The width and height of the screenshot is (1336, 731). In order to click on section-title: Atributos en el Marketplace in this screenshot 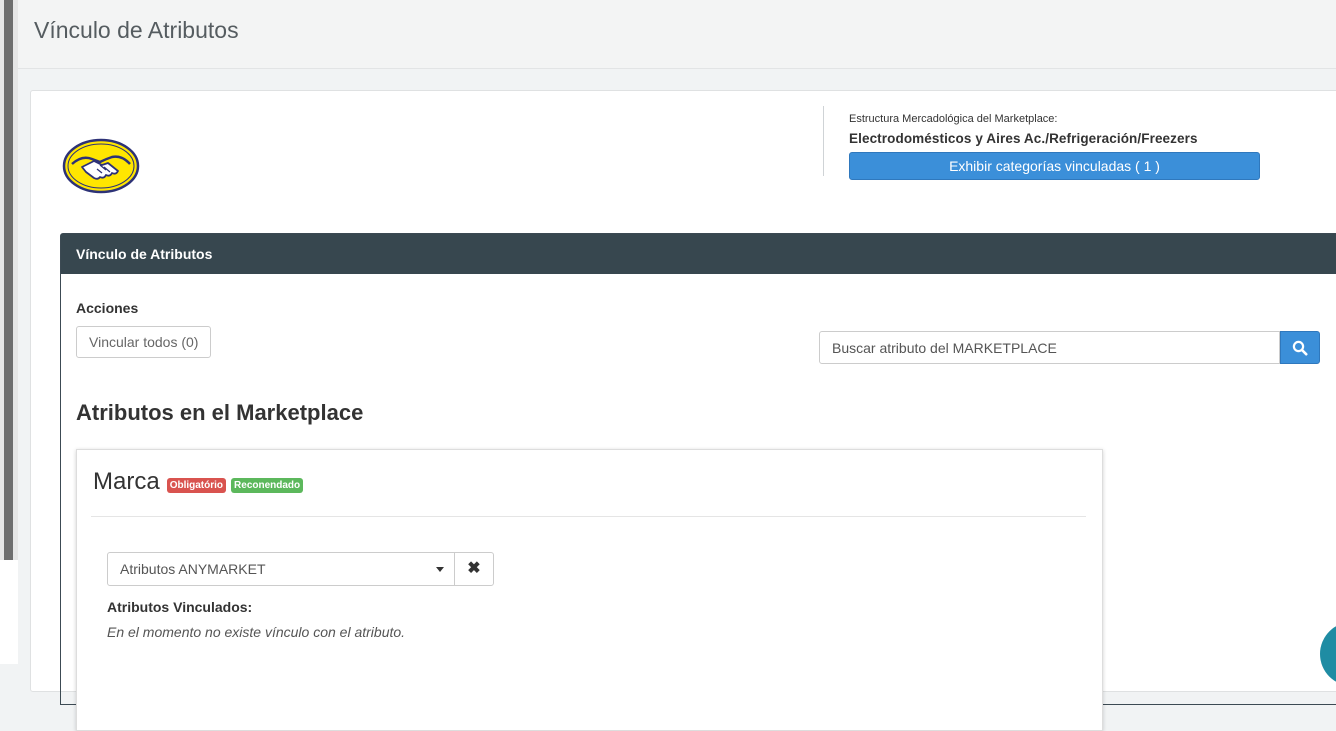, I will do `click(220, 412)`.